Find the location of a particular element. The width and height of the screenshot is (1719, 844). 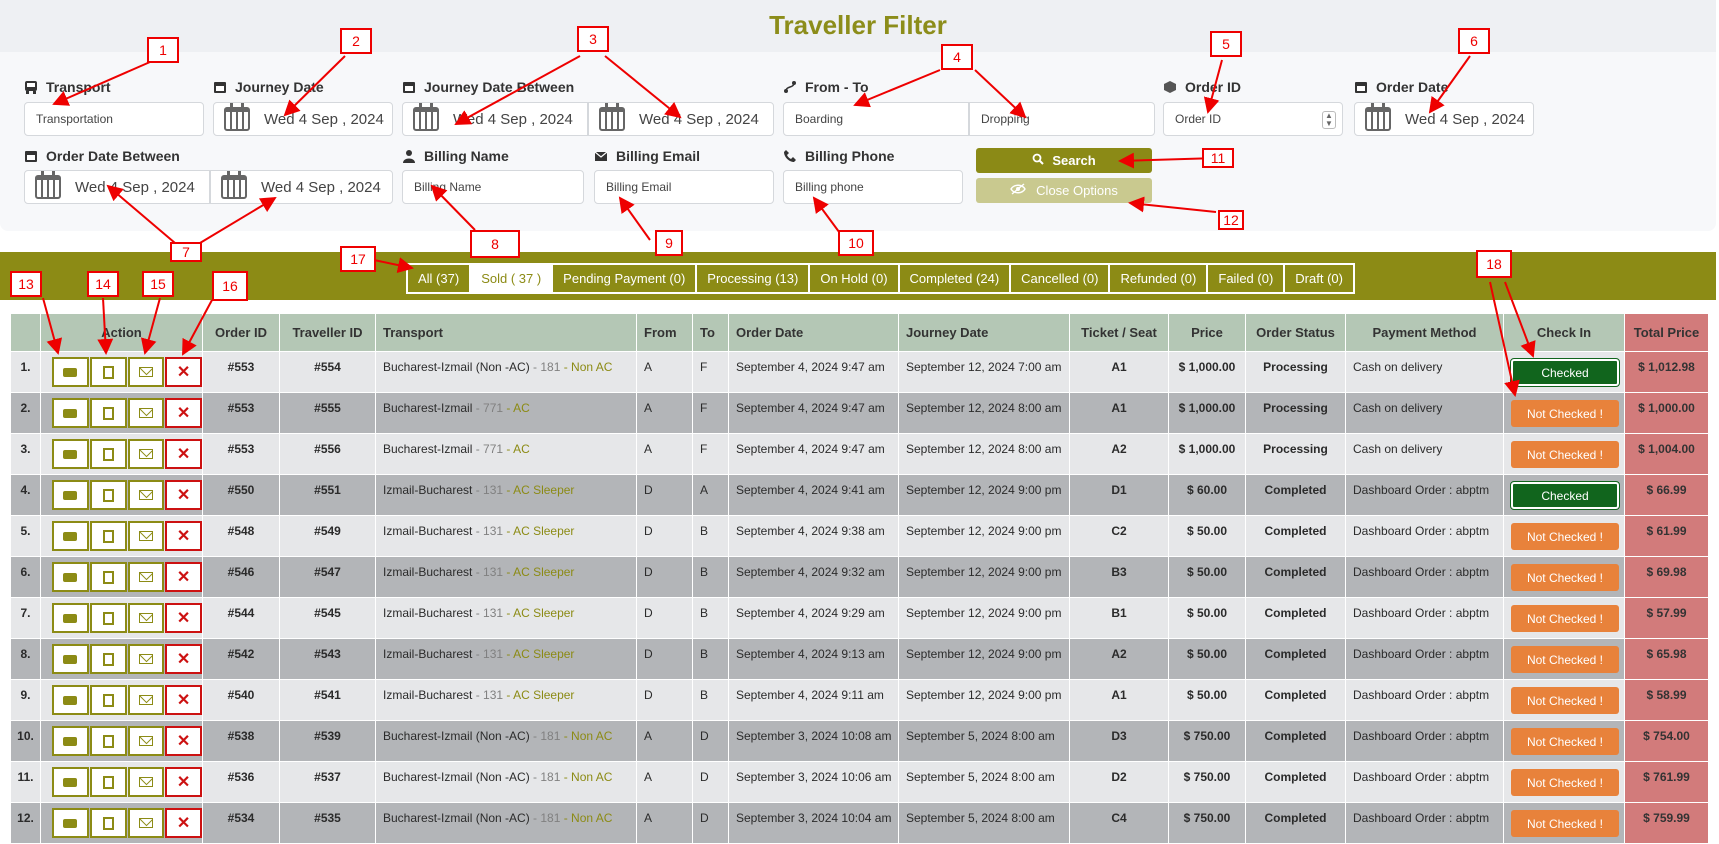

tab-6: Cancelled (0) is located at coordinates (1060, 278).